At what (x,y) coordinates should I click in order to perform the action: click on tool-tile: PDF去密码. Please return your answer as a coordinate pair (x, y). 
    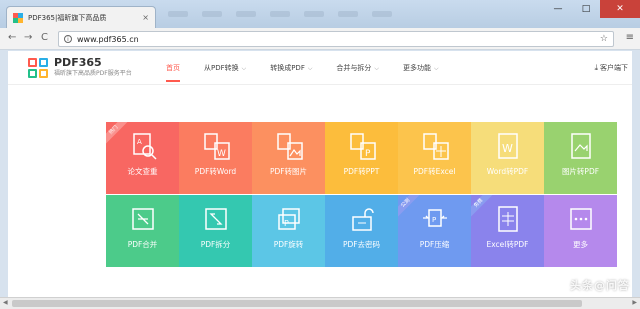
    Looking at the image, I should click on (361, 231).